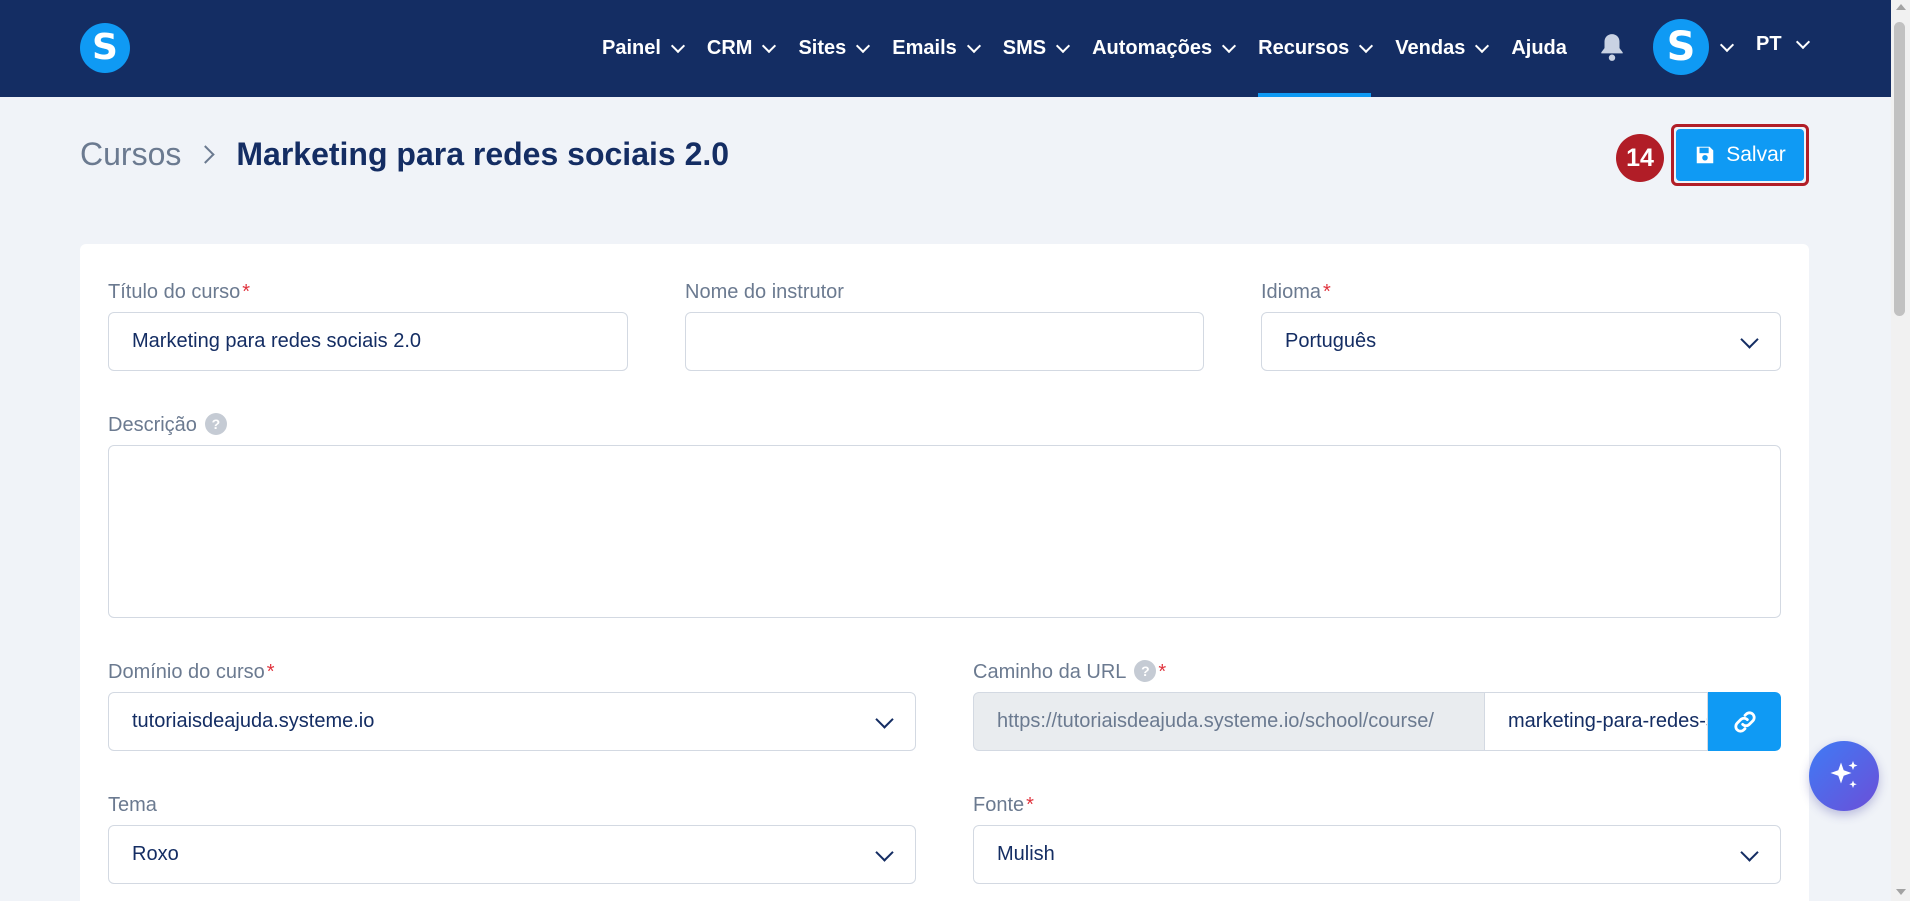 The width and height of the screenshot is (1910, 901). What do you see at coordinates (1430, 48) in the screenshot?
I see `menu-item-label: Vendas` at bounding box center [1430, 48].